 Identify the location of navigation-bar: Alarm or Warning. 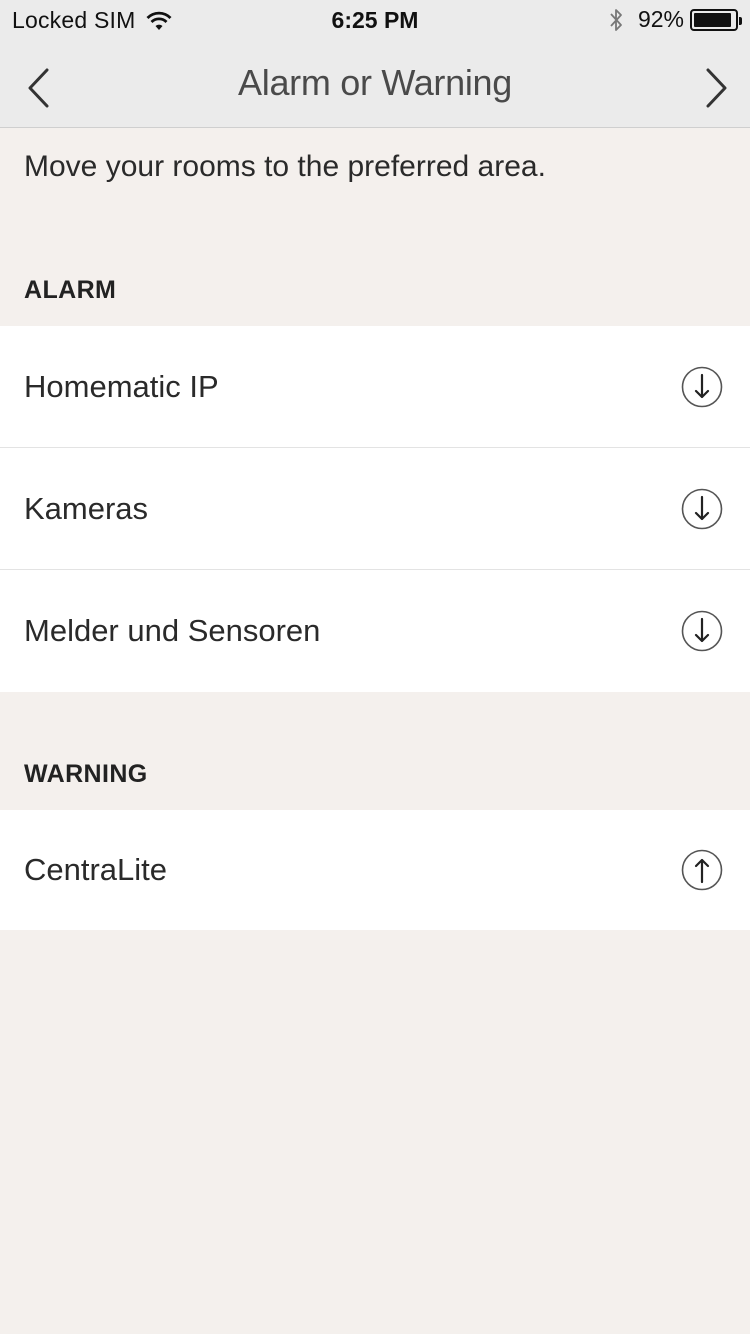
(375, 84).